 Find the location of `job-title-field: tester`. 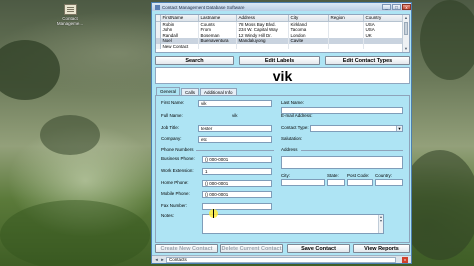

job-title-field: tester is located at coordinates (235, 128).